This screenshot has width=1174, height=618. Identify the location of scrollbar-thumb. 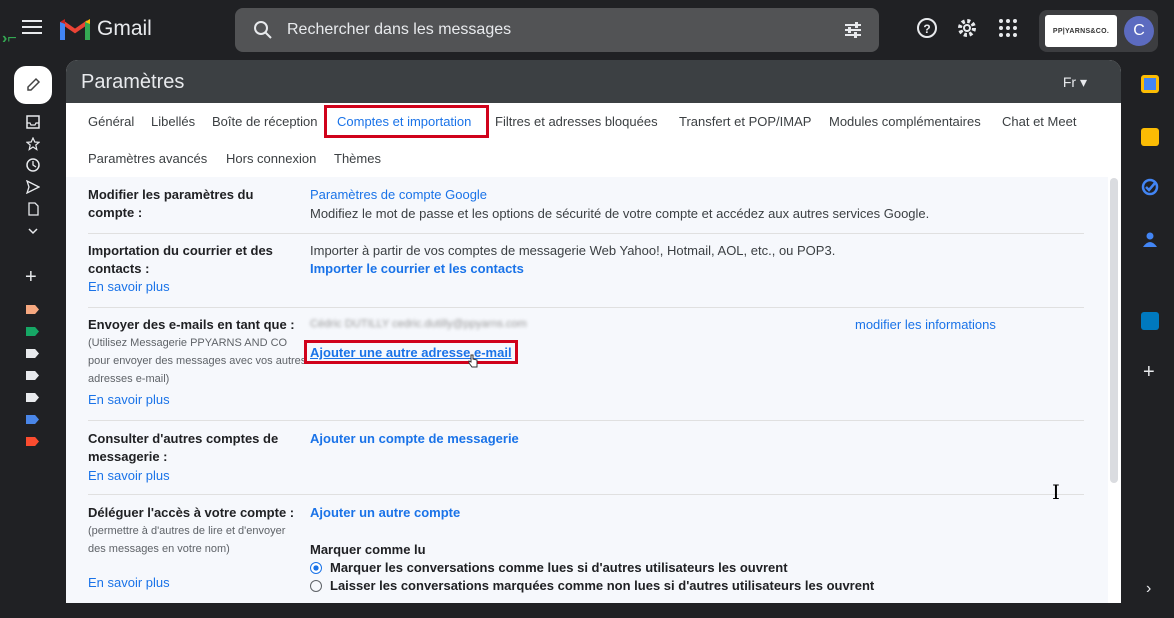
(1114, 330).